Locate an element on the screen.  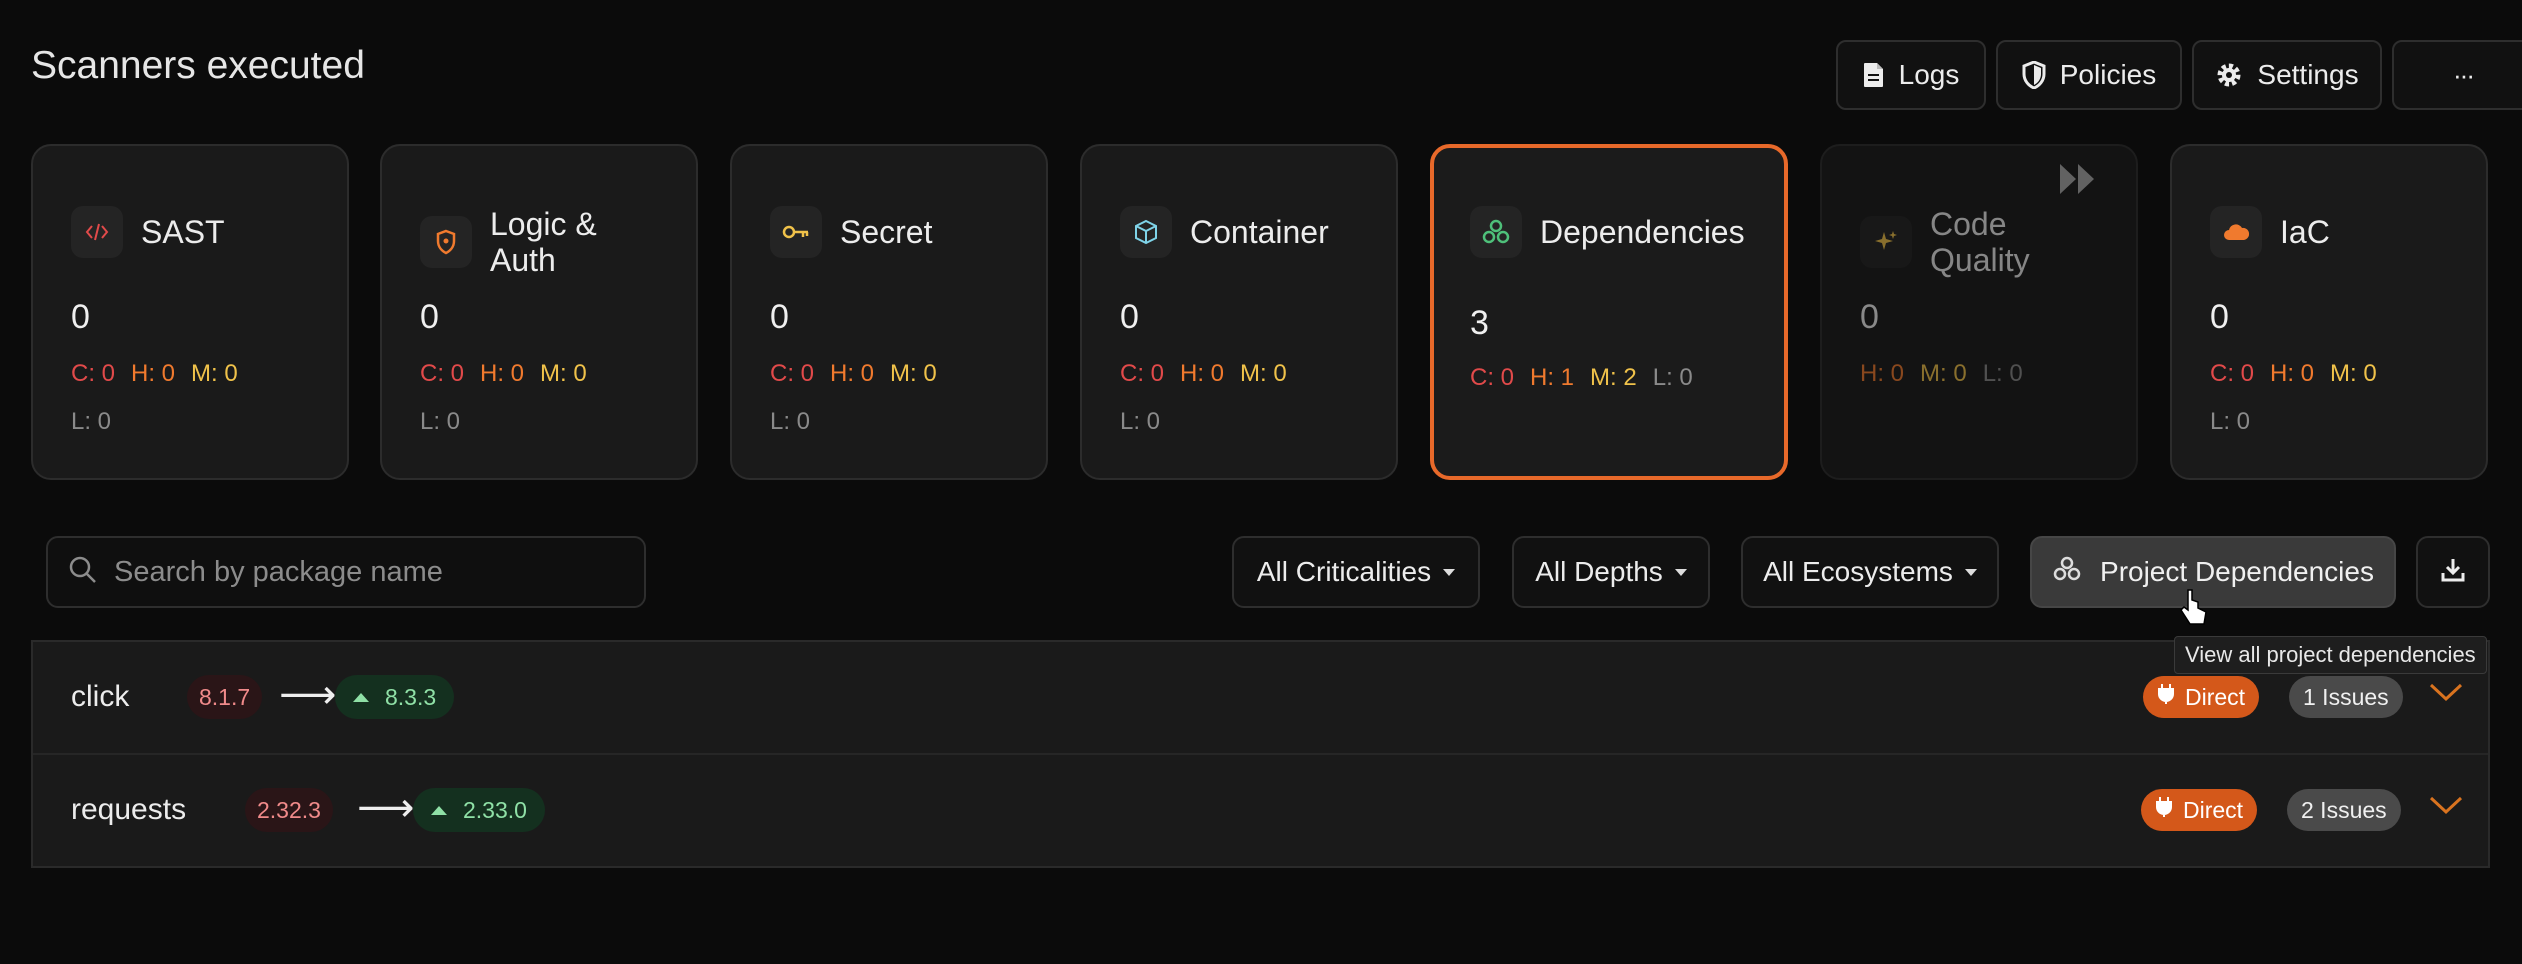
scanner-card-dependencies: Dependencies 3 C: 0 H: 1 M: 2 L: 0 is located at coordinates (1609, 312).